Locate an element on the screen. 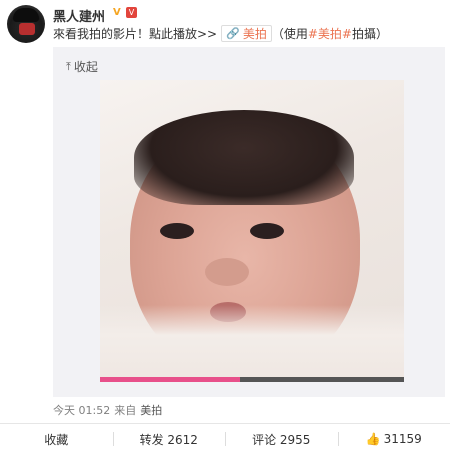 The image size is (450, 454). comment-button: 评论 2955 is located at coordinates (281, 439).